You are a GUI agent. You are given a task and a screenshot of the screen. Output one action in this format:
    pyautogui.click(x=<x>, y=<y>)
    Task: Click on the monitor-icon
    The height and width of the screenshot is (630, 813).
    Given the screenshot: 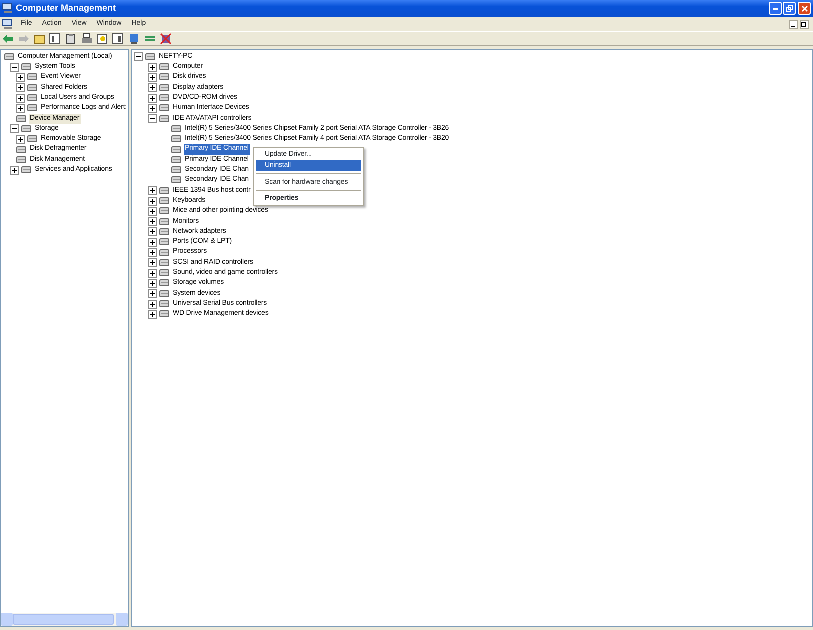 What is the action you would take?
    pyautogui.click(x=134, y=38)
    